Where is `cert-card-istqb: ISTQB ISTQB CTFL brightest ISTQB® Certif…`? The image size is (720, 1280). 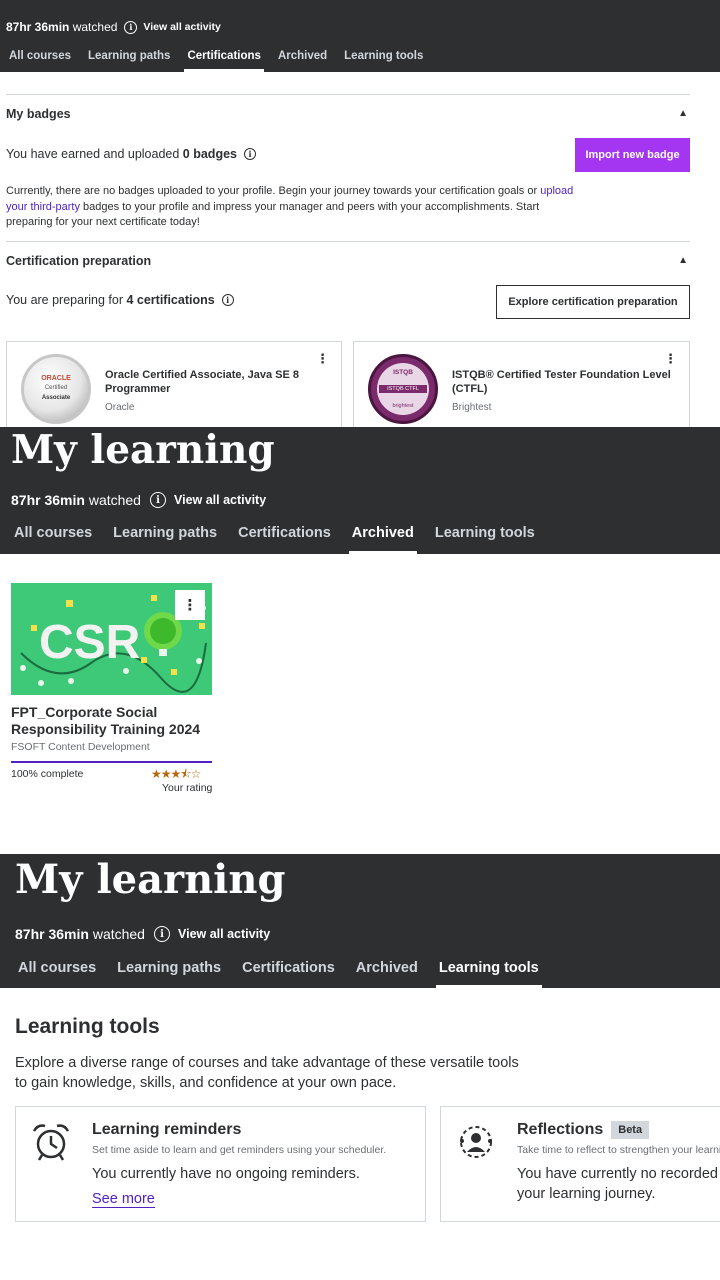 cert-card-istqb: ISTQB ISTQB CTFL brightest ISTQB® Certif… is located at coordinates (521, 384).